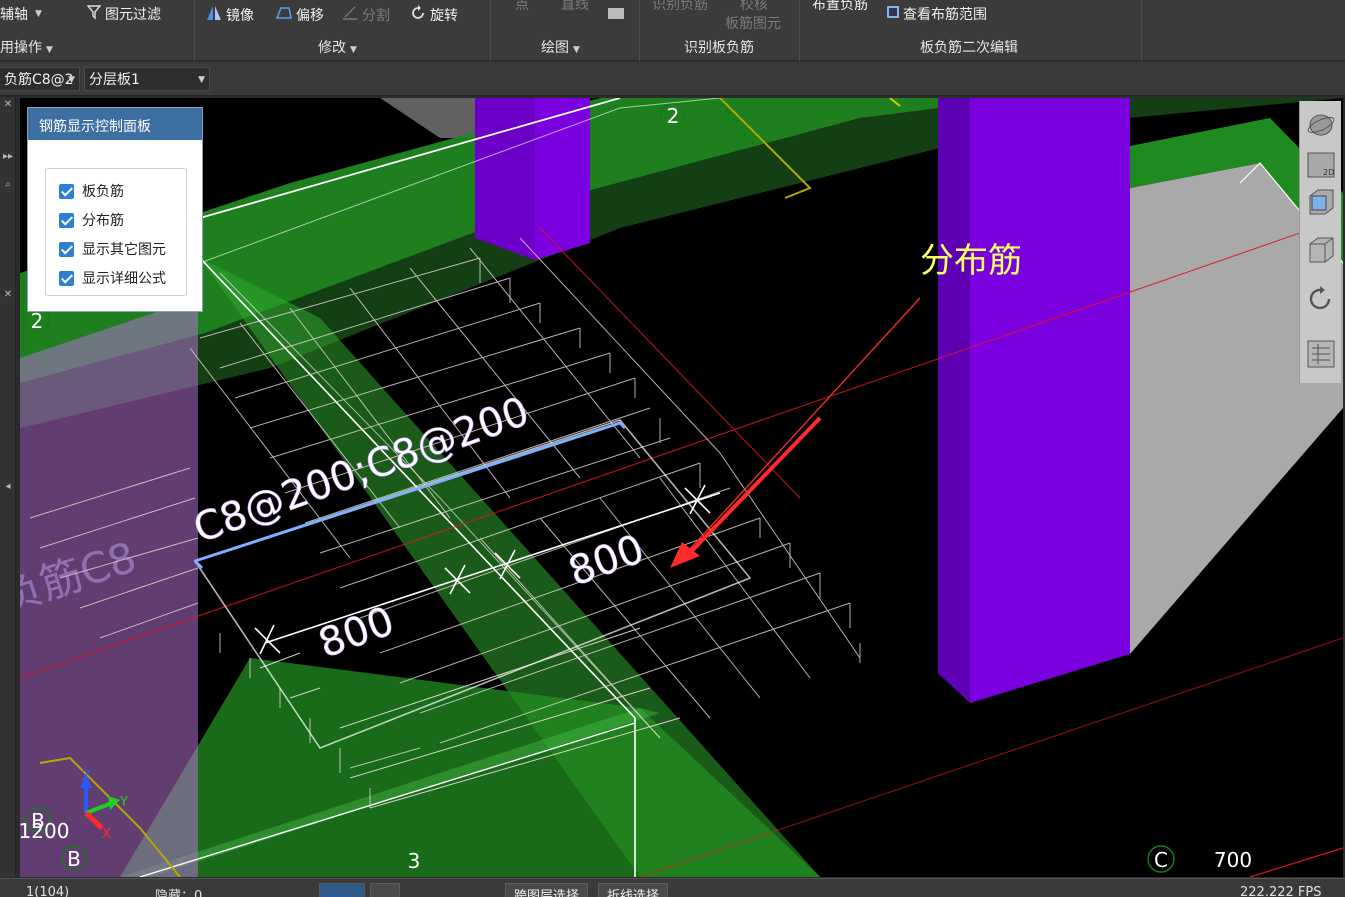 The image size is (1345, 897). I want to click on check-button: 校核, so click(754, 7).